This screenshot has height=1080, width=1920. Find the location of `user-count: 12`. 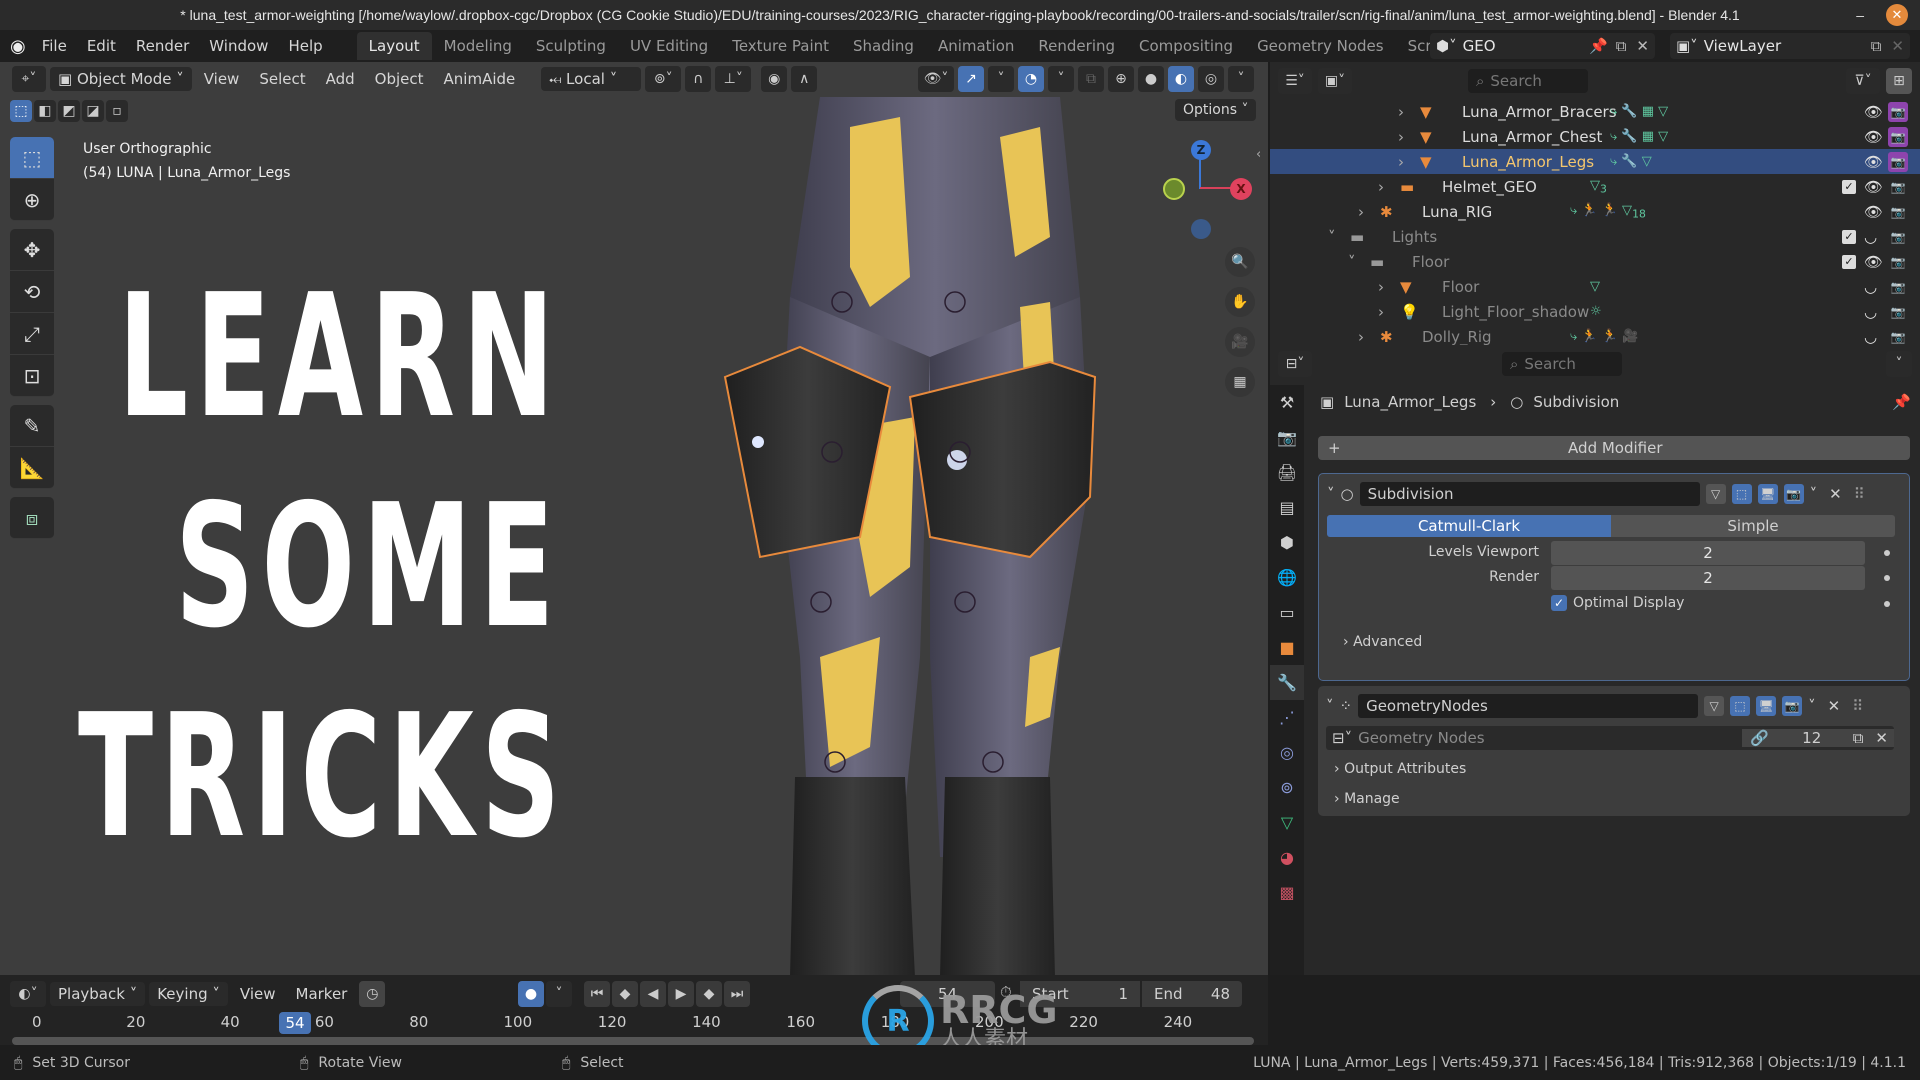

user-count: 12 is located at coordinates (1811, 738).